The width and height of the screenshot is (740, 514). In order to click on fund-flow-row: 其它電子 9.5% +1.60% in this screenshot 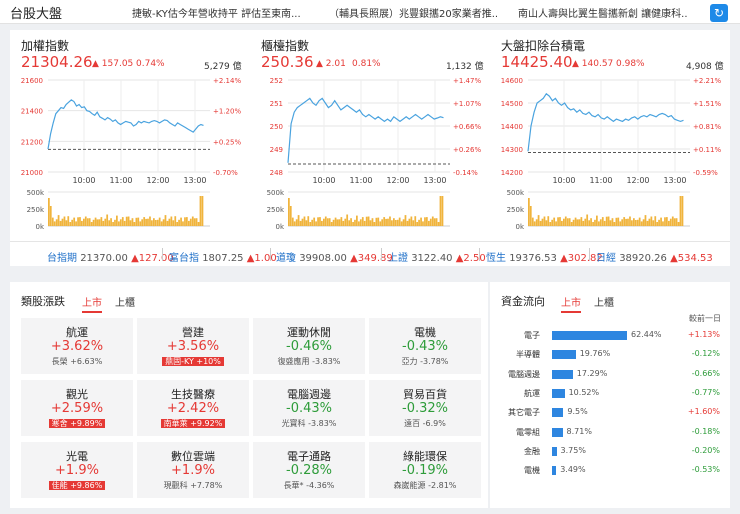, I will do `click(615, 413)`.